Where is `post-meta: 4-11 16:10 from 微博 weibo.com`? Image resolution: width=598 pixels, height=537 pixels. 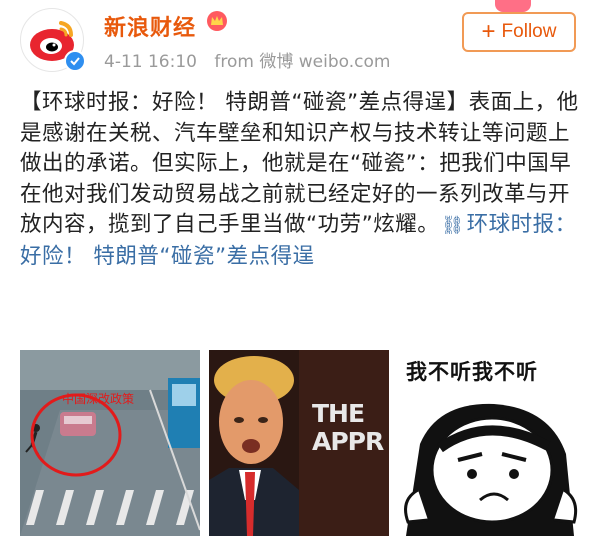 post-meta: 4-11 16:10 from 微博 weibo.com is located at coordinates (247, 59).